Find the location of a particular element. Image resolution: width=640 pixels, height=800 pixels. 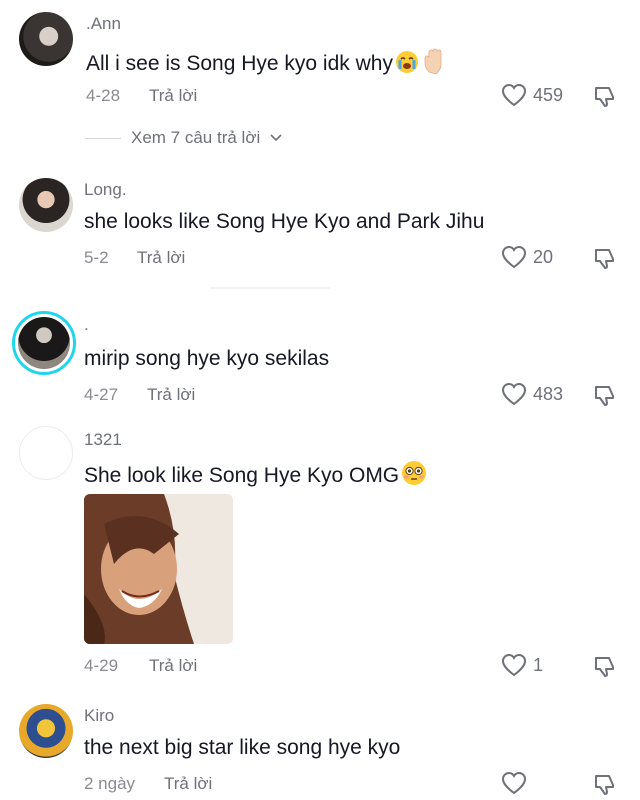

comment-date: 4-28 is located at coordinates (103, 95).